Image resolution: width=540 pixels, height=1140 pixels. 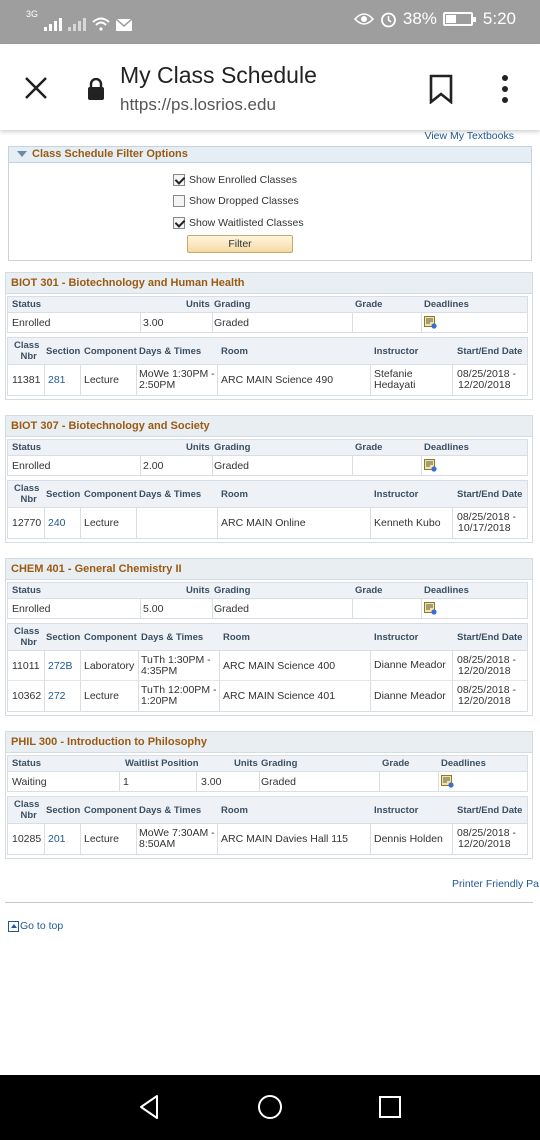 I want to click on days-times-value: TuTh 1:30PM -4:35PM, so click(x=176, y=665).